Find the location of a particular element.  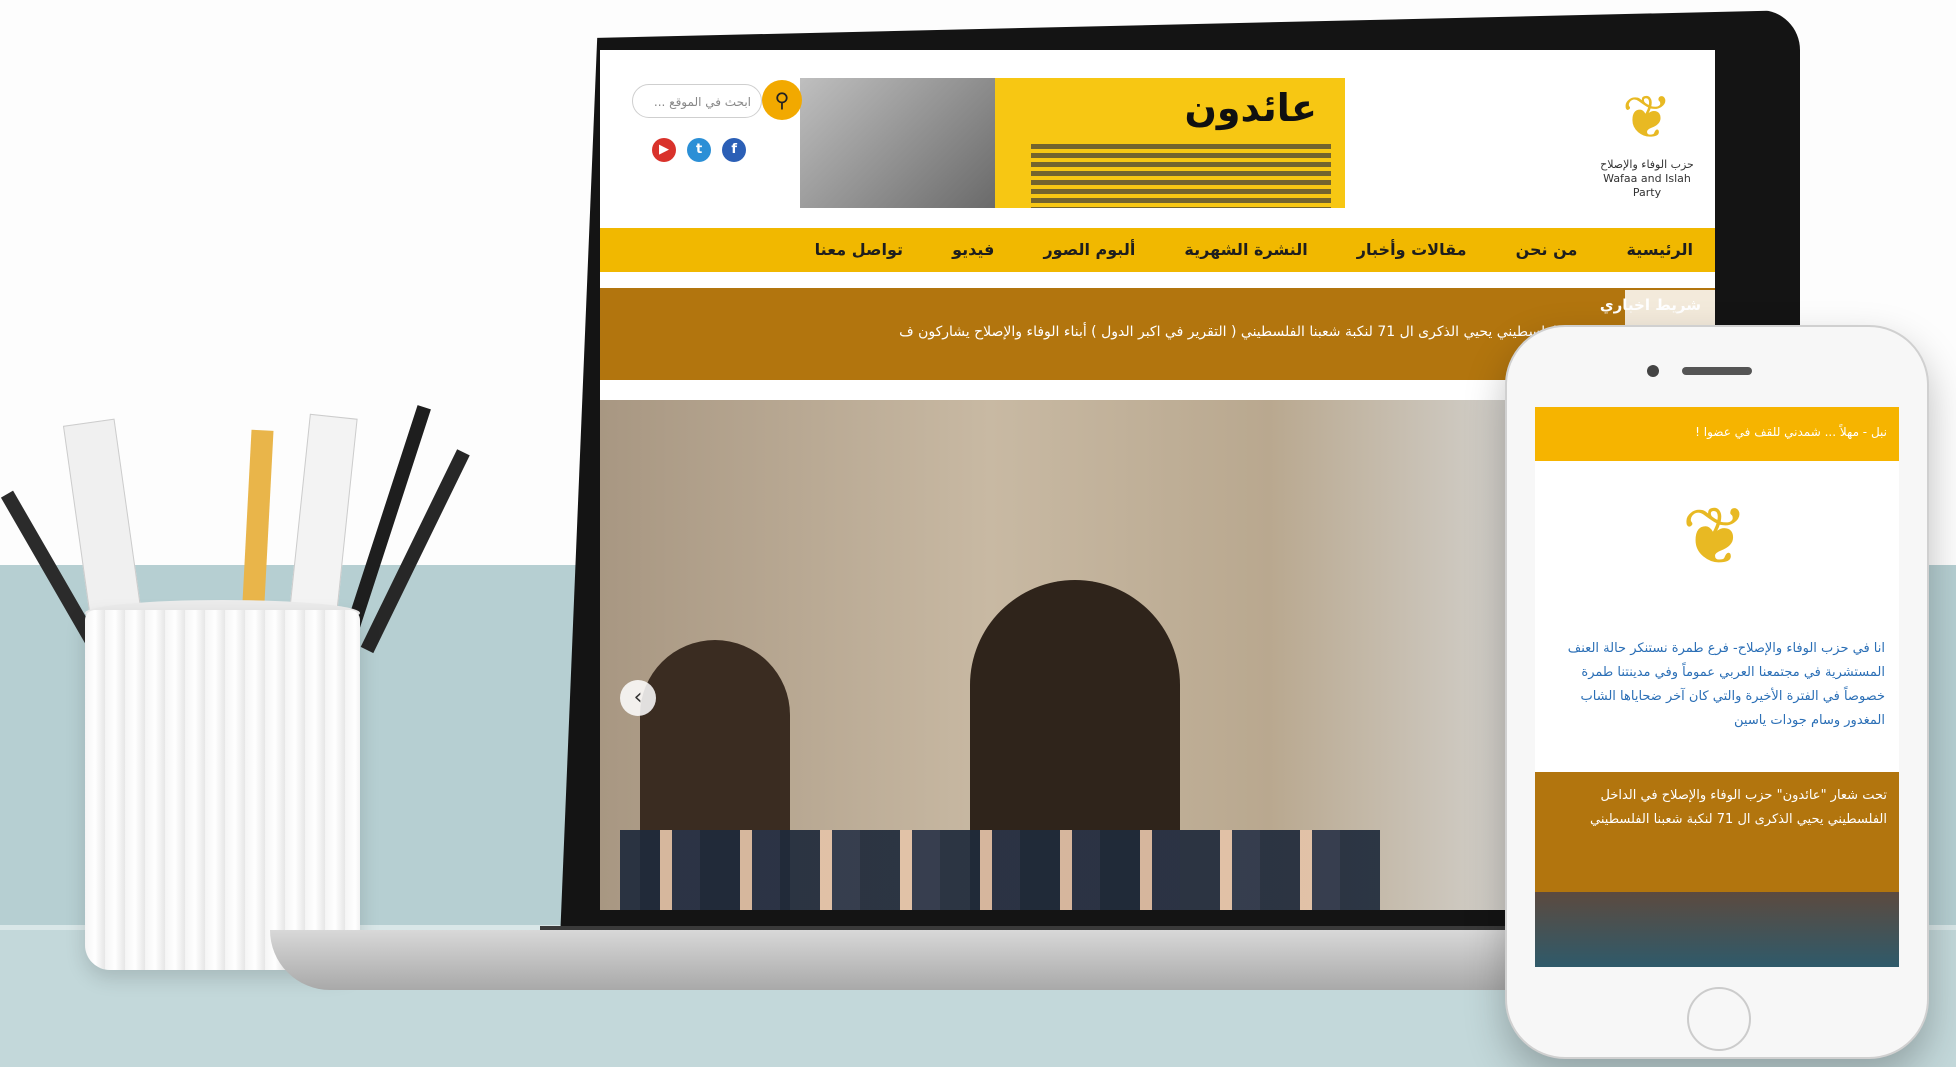

phone-speaker is located at coordinates (1717, 371).